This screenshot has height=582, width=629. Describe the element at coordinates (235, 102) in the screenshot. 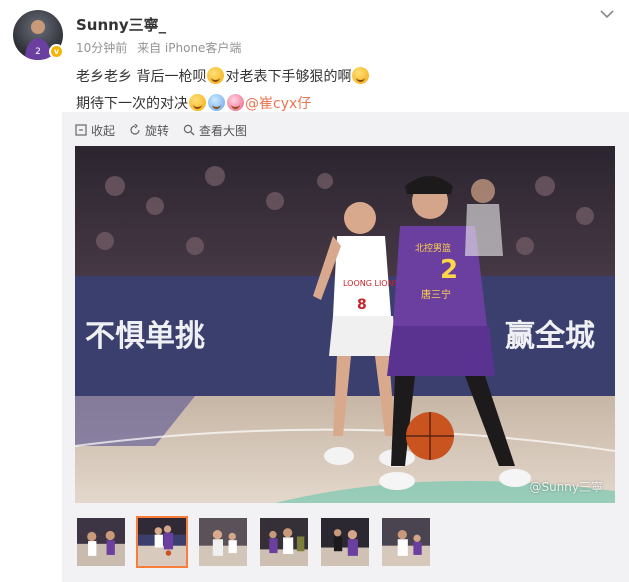

I see `kiss-emoji-icon` at that location.